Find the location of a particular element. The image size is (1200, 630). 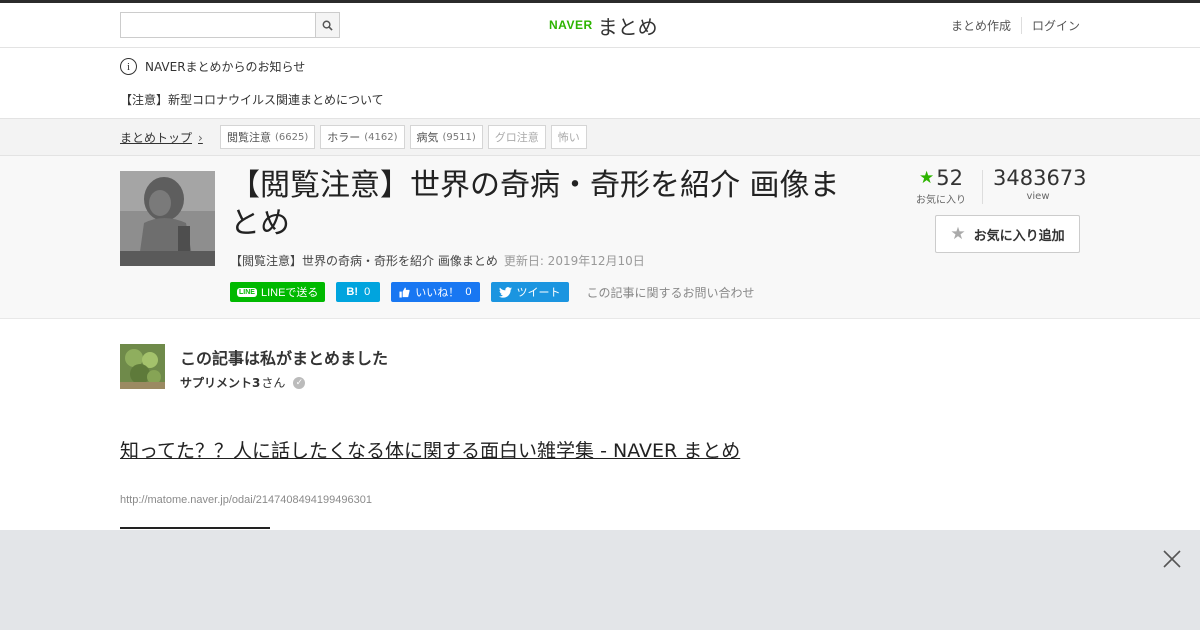

facebook-like-label: いいね！ is located at coordinates (437, 293).